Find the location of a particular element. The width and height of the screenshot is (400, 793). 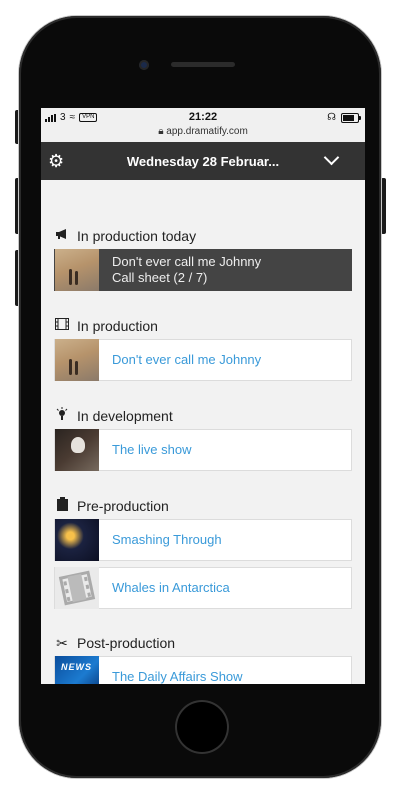

chevron-down-icon is located at coordinates (331, 157).